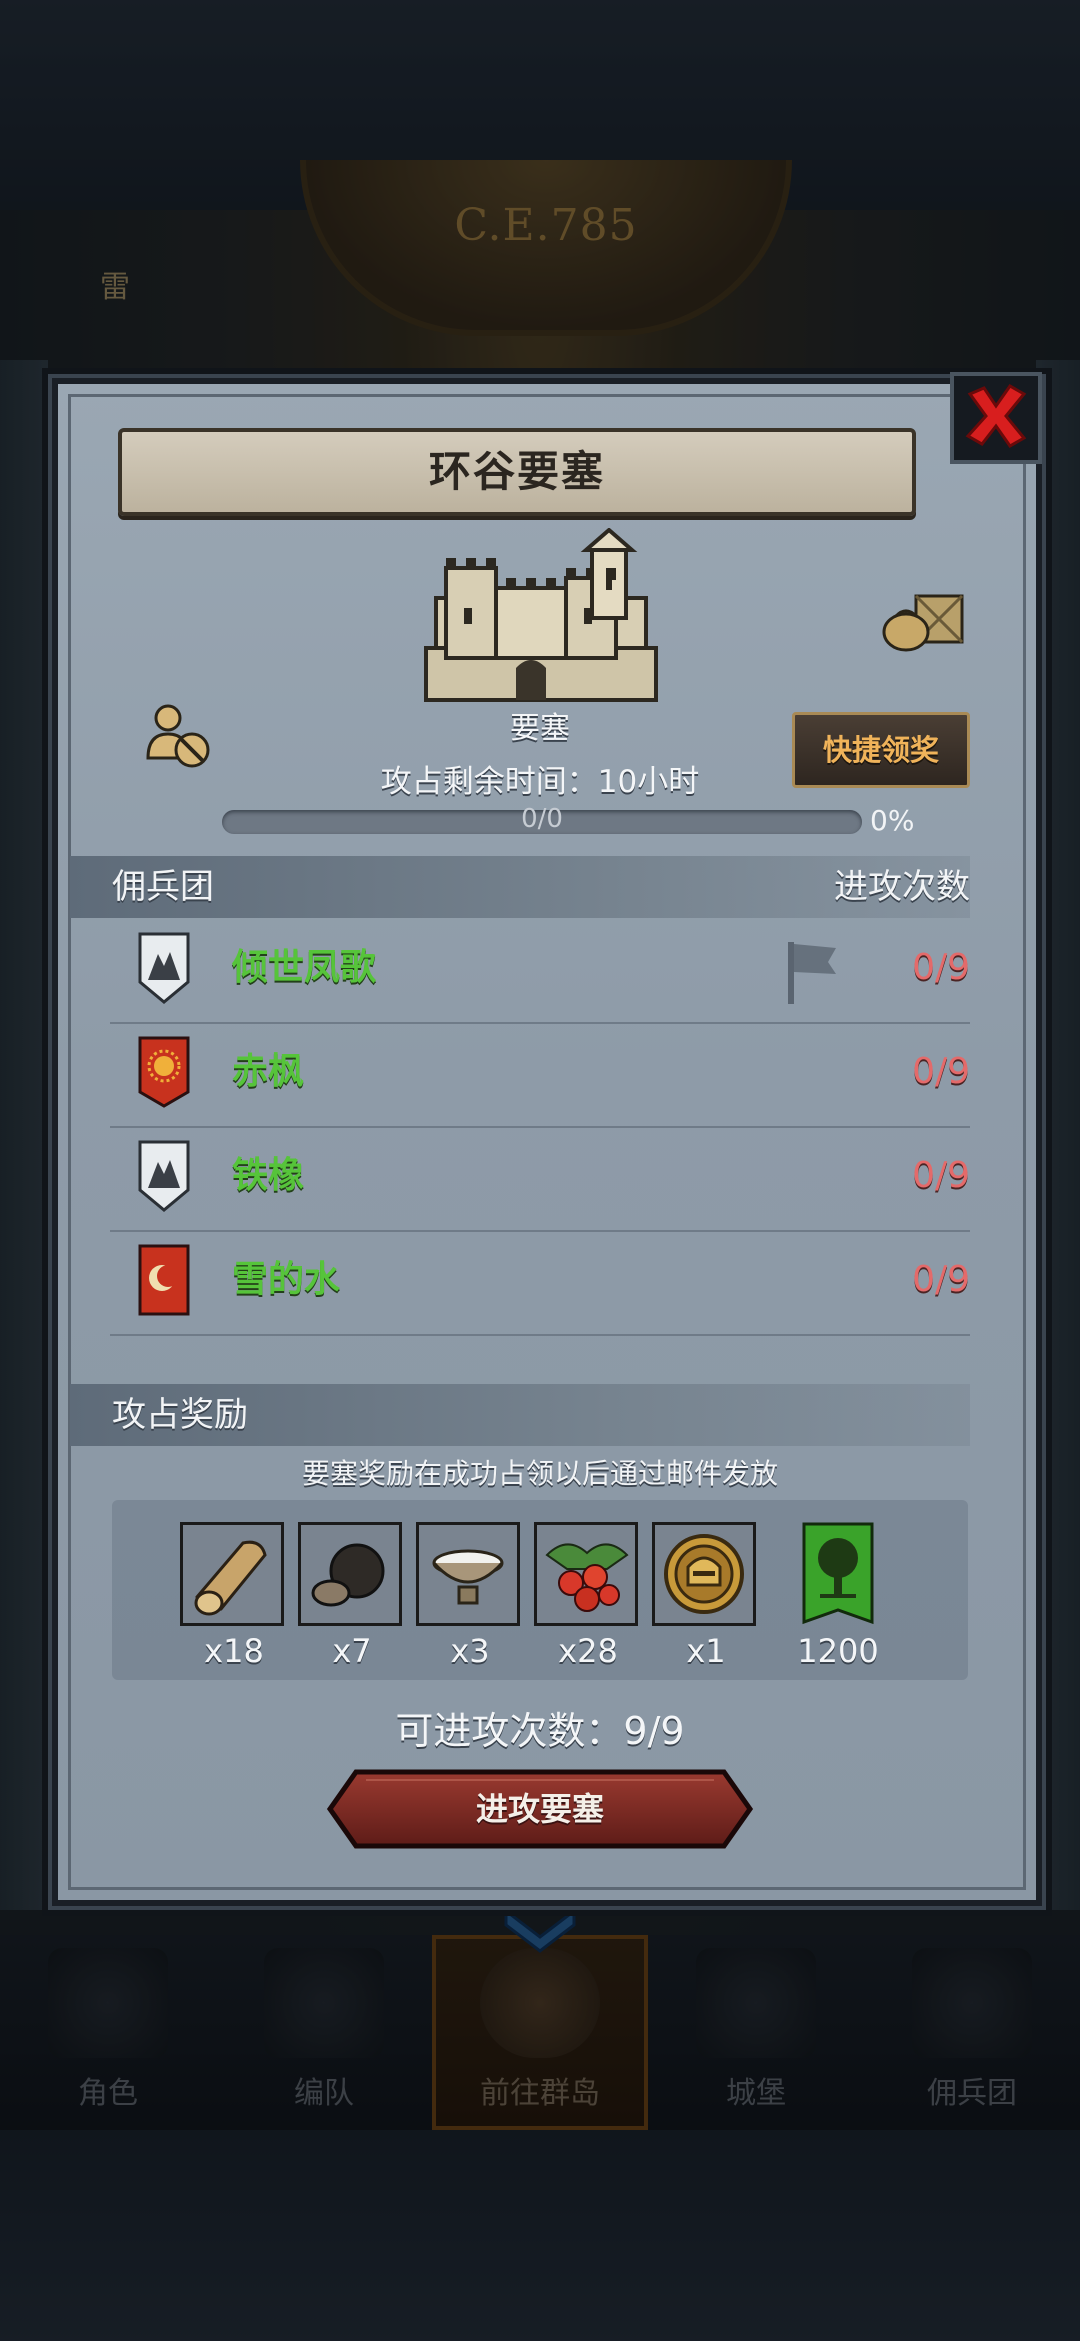 The width and height of the screenshot is (1080, 2341). What do you see at coordinates (304, 967) in the screenshot?
I see `guild-name: 倾世凤歌` at bounding box center [304, 967].